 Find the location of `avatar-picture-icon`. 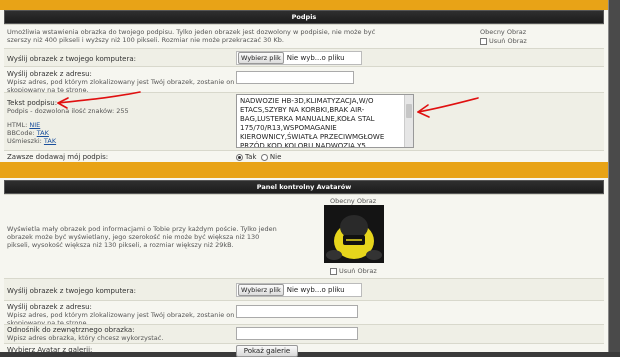

avatar-picture-icon is located at coordinates (354, 234).